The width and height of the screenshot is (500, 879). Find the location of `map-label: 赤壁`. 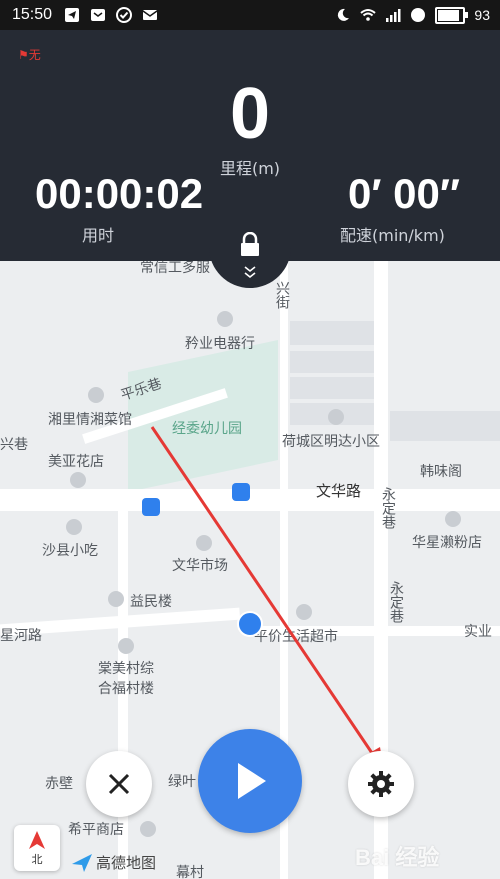

map-label: 赤壁 is located at coordinates (59, 784).